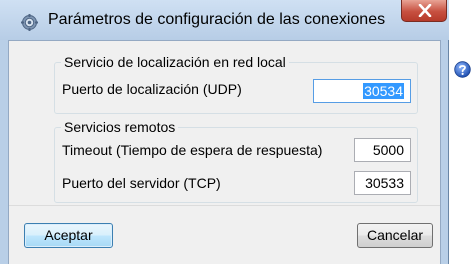  Describe the element at coordinates (395, 235) in the screenshot. I see `cancel-button: Cancelar` at that location.